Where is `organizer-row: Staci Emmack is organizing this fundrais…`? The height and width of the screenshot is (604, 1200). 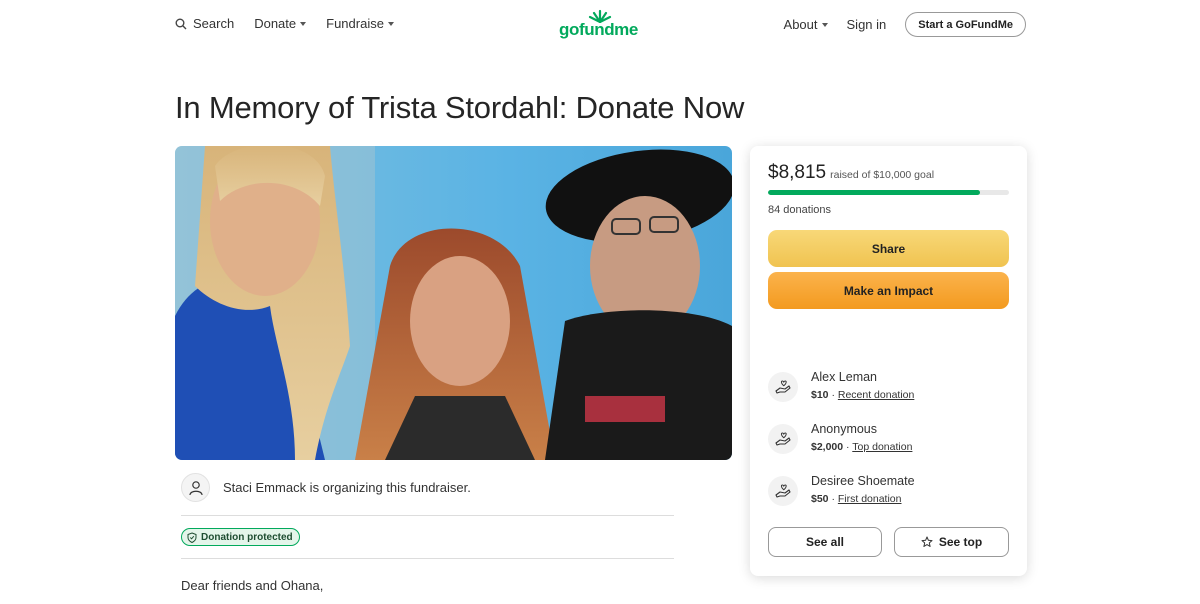 organizer-row: Staci Emmack is organizing this fundrais… is located at coordinates (326, 487).